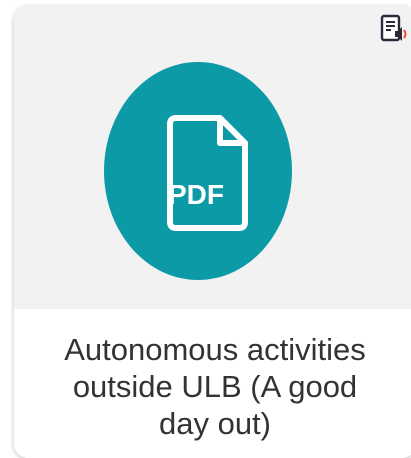  Describe the element at coordinates (207, 173) in the screenshot. I see `pdf-document-icon: PDF` at that location.